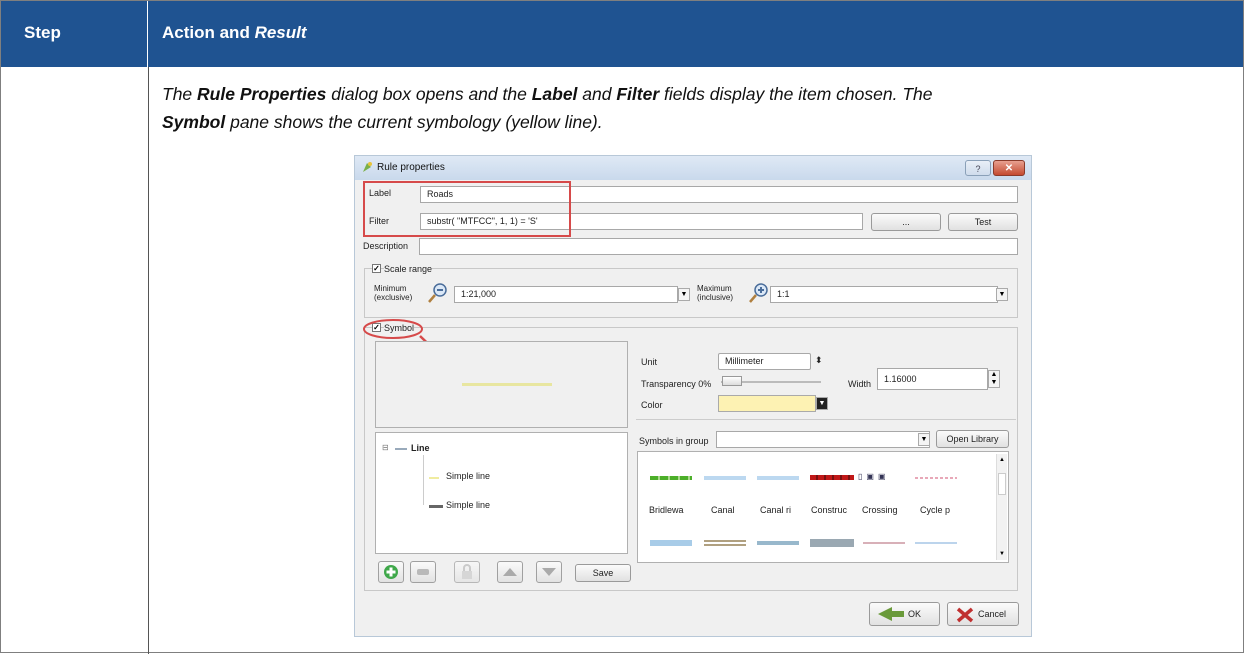 The width and height of the screenshot is (1244, 654). Describe the element at coordinates (725, 478) in the screenshot. I see `canal-swatch` at that location.